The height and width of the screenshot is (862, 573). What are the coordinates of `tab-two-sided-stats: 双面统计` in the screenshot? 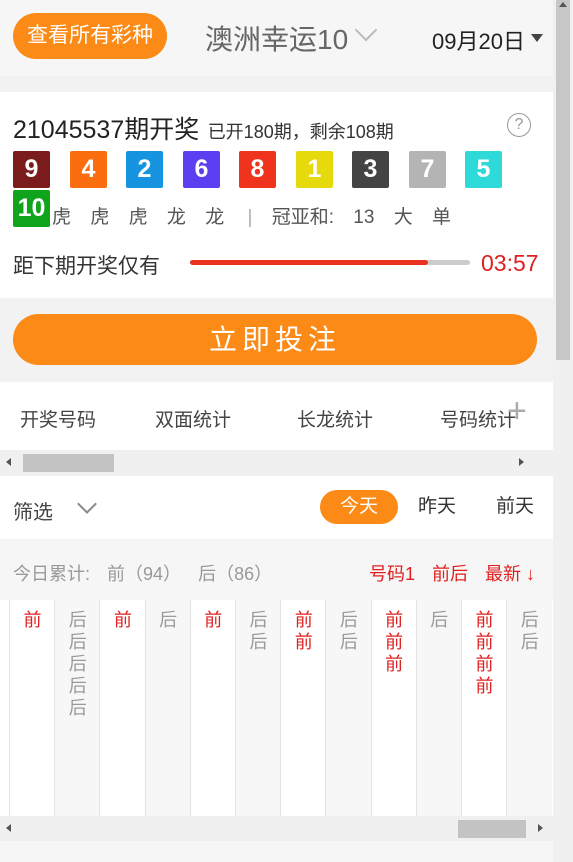 It's located at (193, 418).